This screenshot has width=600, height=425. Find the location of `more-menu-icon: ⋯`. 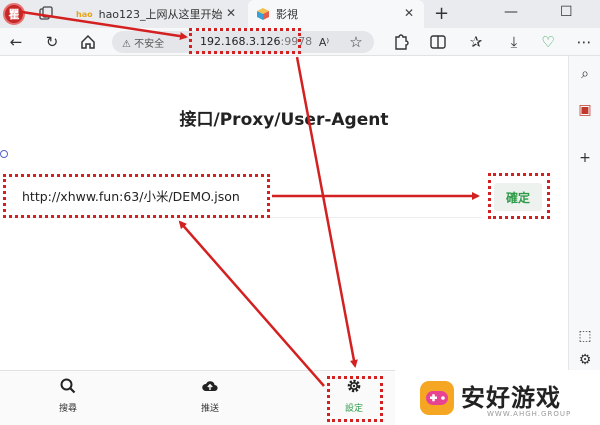

more-menu-icon: ⋯ is located at coordinates (584, 42).